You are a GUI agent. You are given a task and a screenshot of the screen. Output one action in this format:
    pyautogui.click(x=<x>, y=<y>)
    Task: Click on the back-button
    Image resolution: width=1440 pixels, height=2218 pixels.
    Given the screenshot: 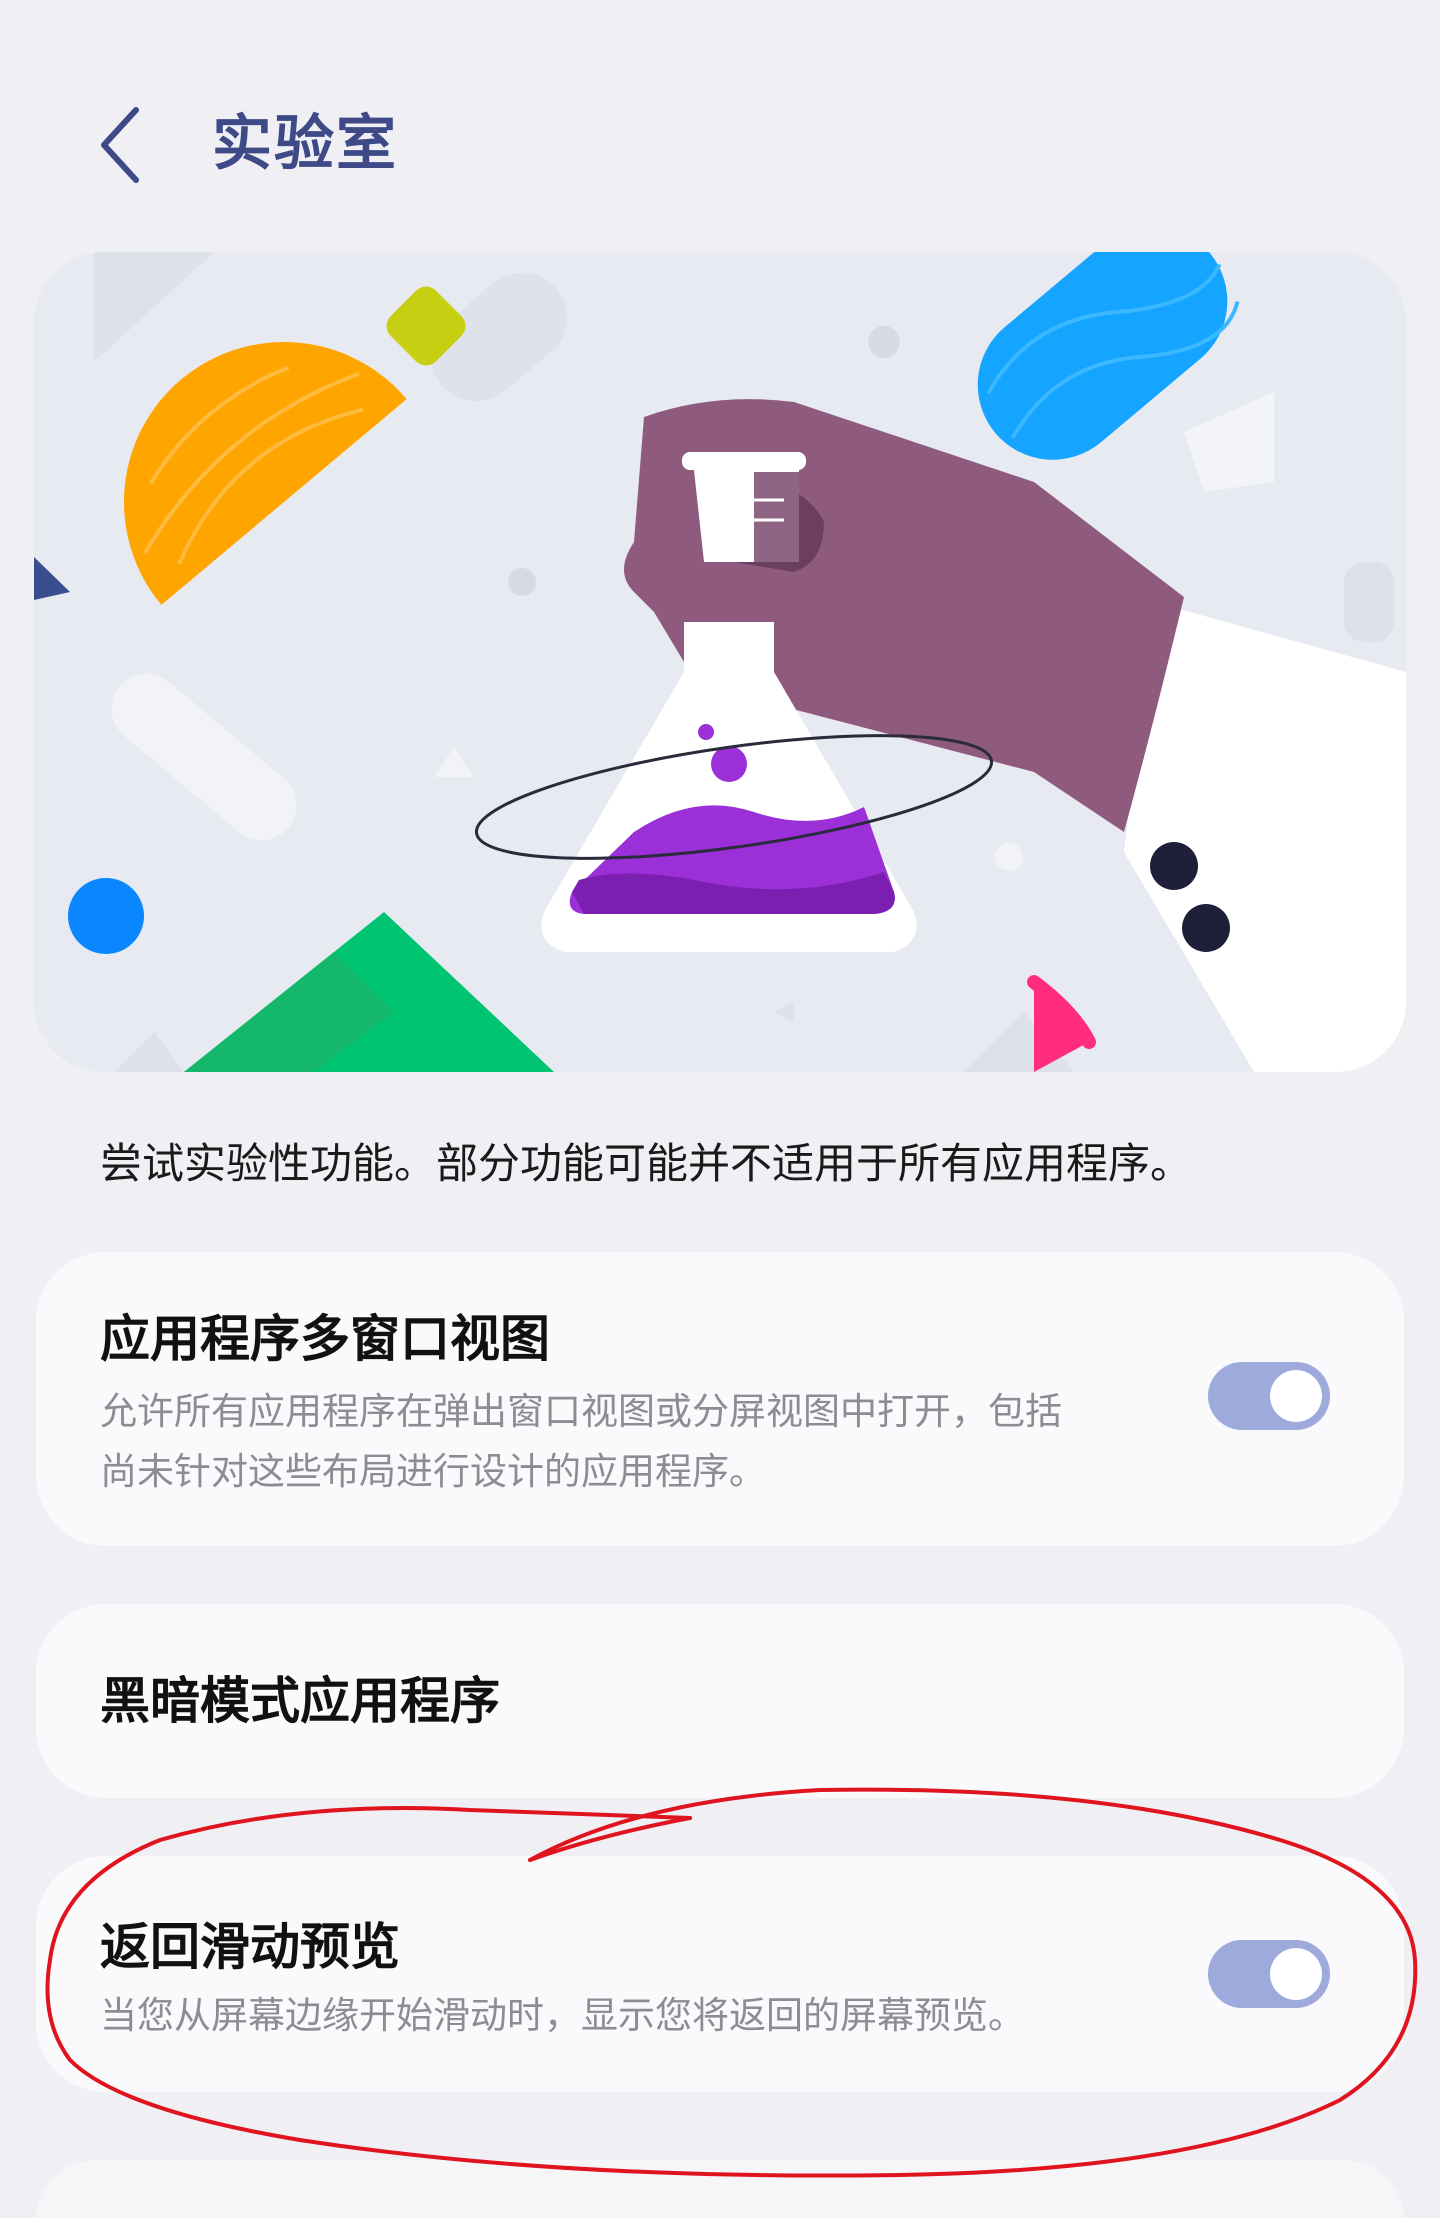 What is the action you would take?
    pyautogui.click(x=124, y=145)
    